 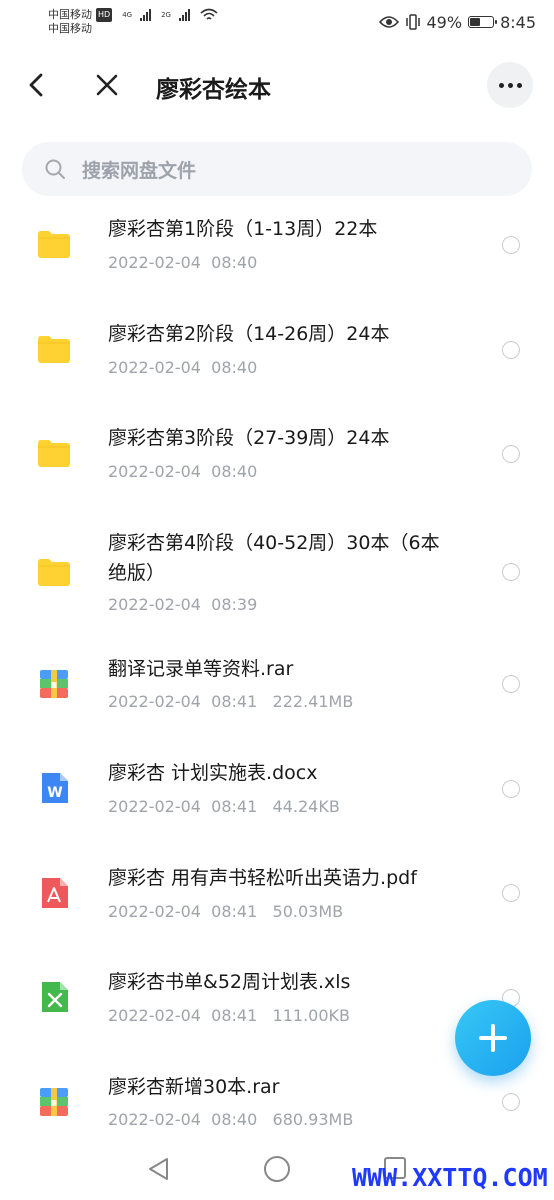 What do you see at coordinates (231, 1119) in the screenshot?
I see `file-meta: 2022-02-04 08:40 680.93MB` at bounding box center [231, 1119].